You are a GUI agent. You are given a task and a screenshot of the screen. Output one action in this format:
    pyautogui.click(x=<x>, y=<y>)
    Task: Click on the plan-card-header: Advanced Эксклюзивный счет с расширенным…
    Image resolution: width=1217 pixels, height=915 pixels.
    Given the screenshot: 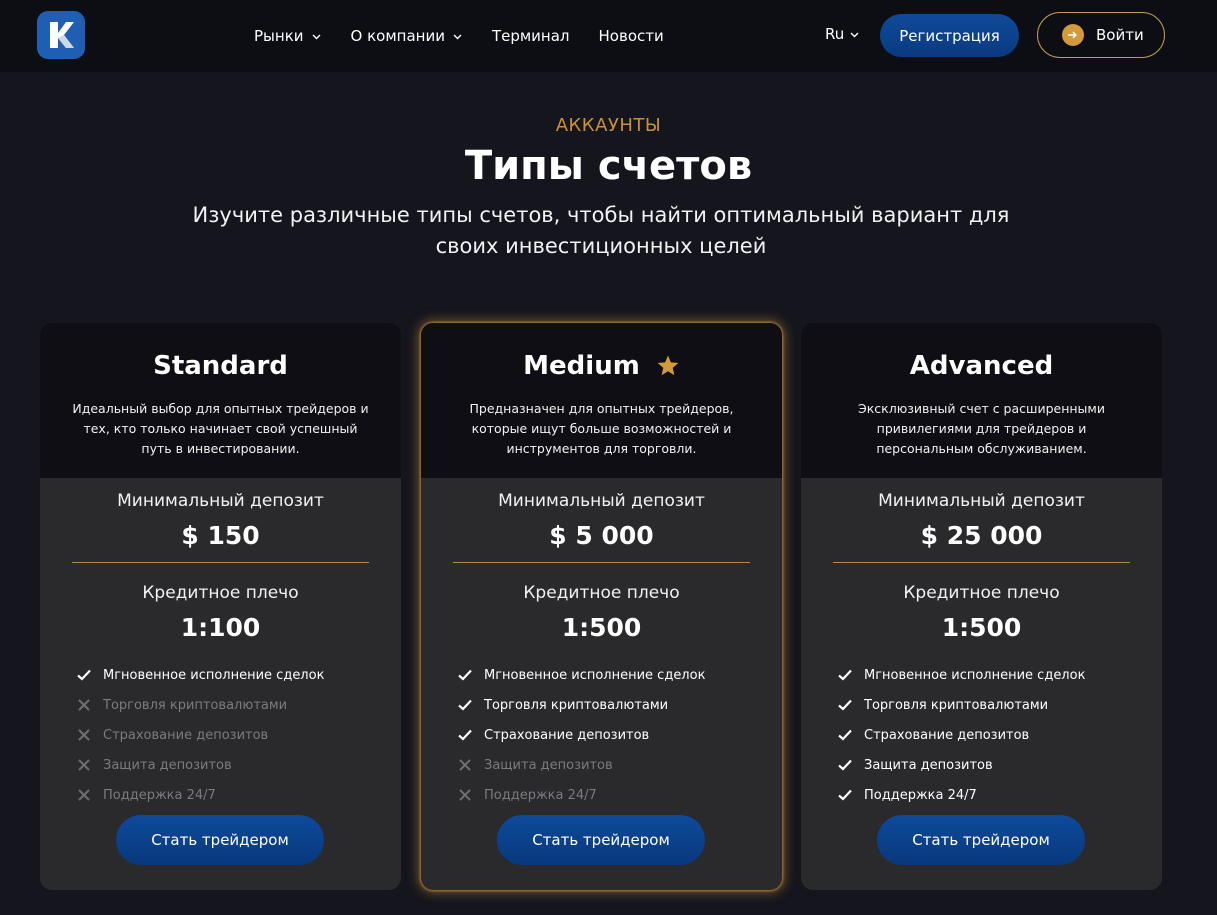 What is the action you would take?
    pyautogui.click(x=981, y=400)
    